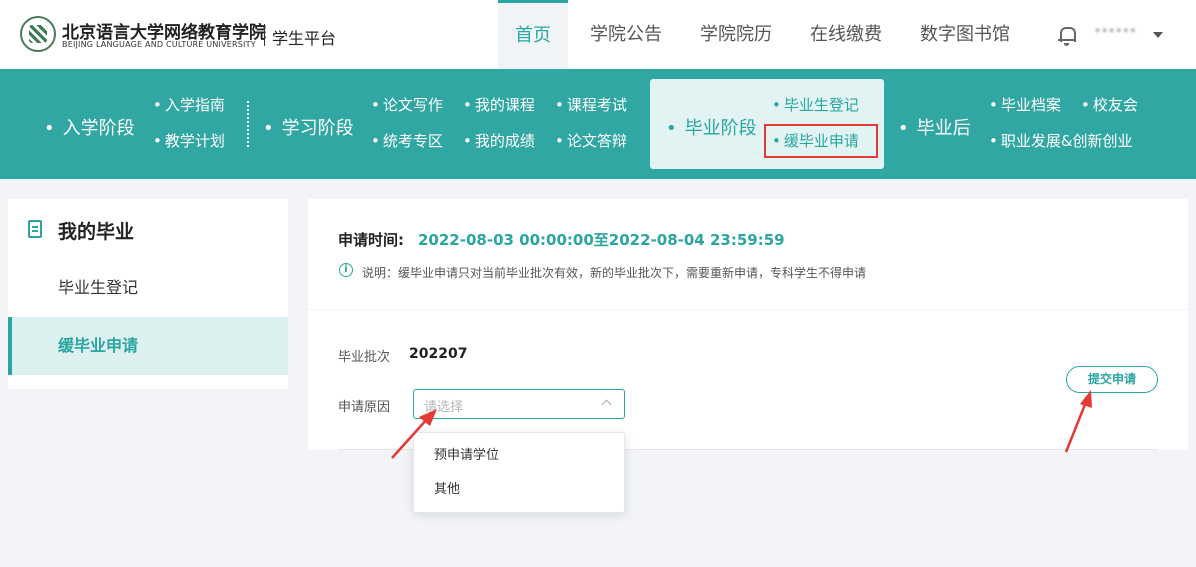 This screenshot has height=567, width=1196. What do you see at coordinates (1115, 31) in the screenshot?
I see `user-name: ••••••` at bounding box center [1115, 31].